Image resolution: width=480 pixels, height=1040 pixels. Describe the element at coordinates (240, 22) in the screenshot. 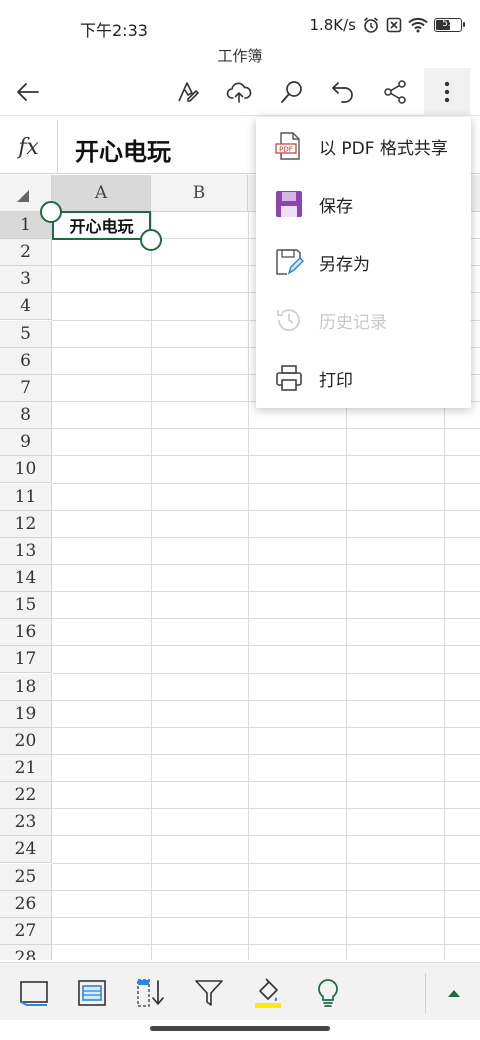

I see `status-bar: 下午2:33 1.8K/s 55` at that location.